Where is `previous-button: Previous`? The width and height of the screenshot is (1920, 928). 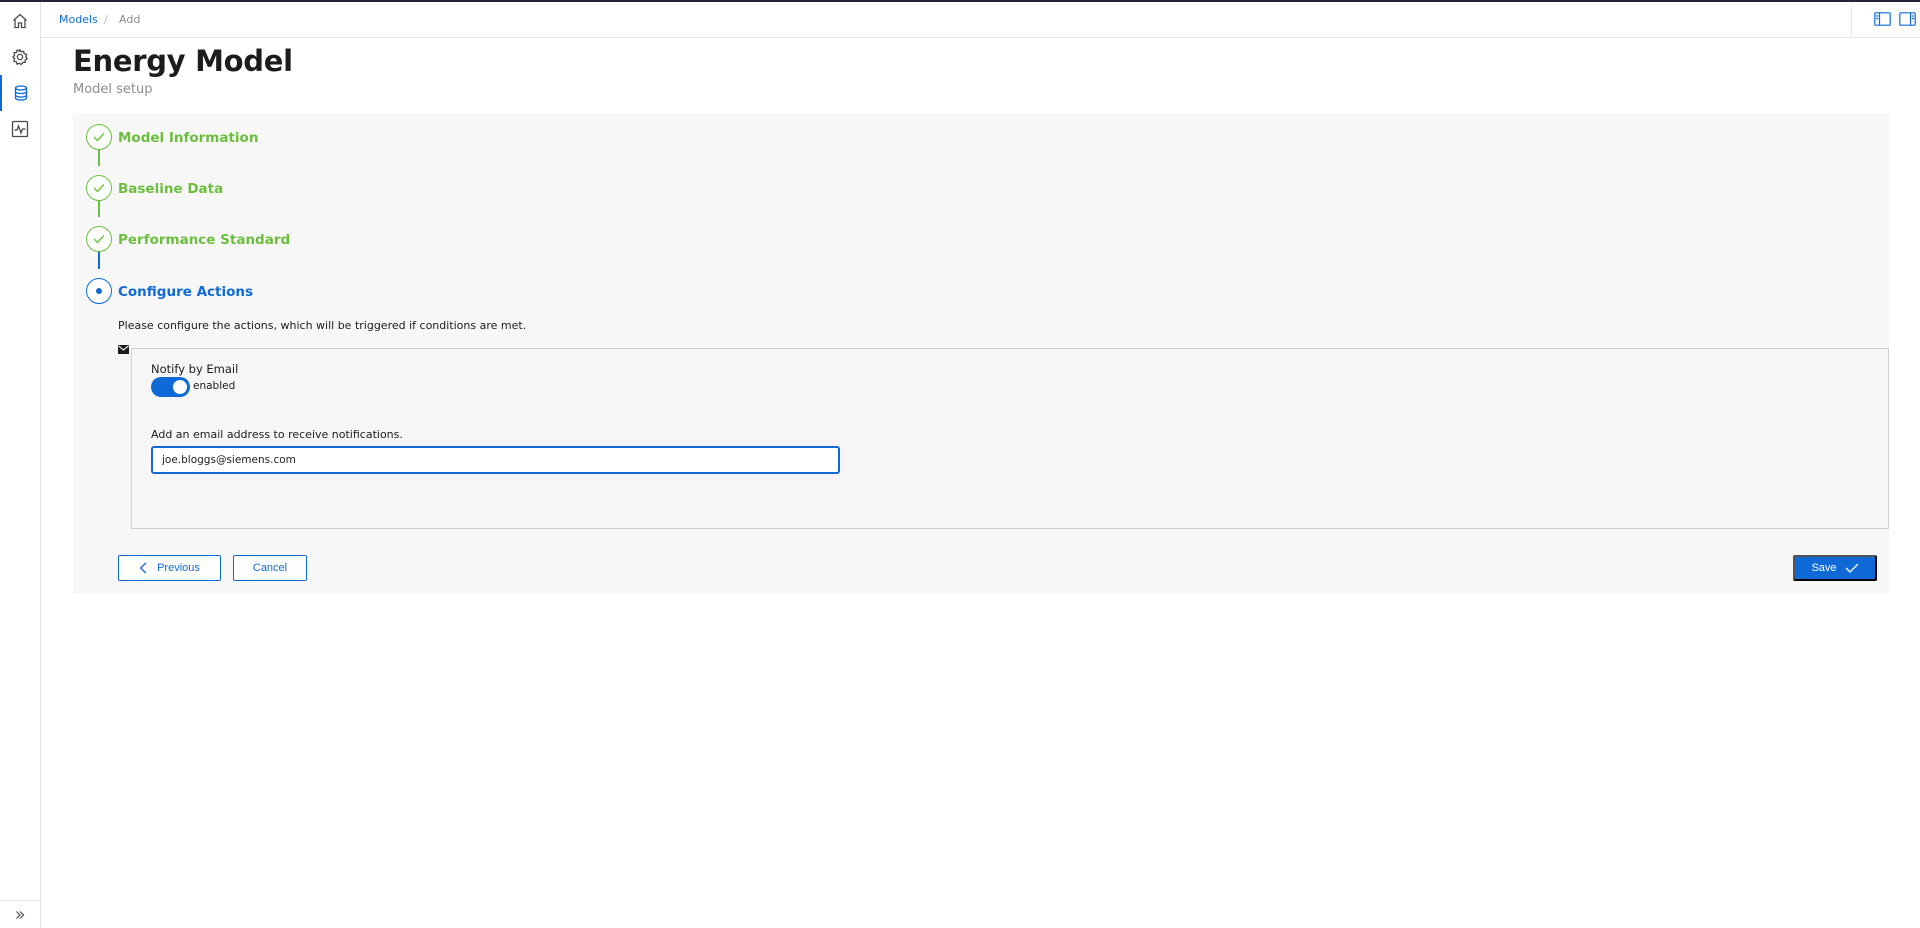 previous-button: Previous is located at coordinates (169, 568).